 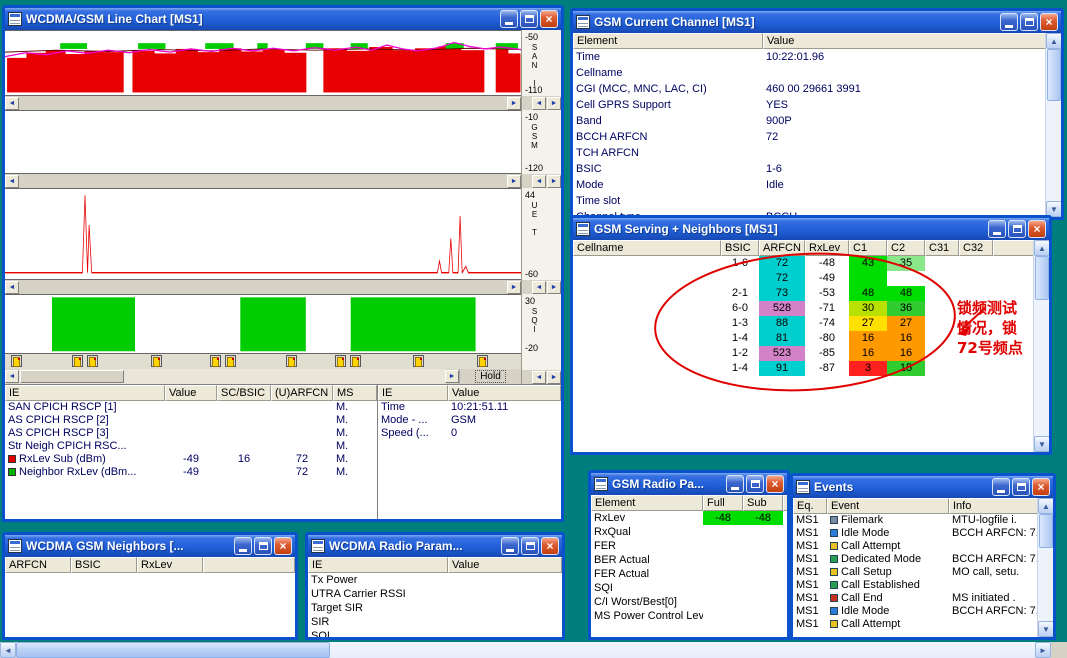 I want to click on column-header: C32, so click(x=976, y=248).